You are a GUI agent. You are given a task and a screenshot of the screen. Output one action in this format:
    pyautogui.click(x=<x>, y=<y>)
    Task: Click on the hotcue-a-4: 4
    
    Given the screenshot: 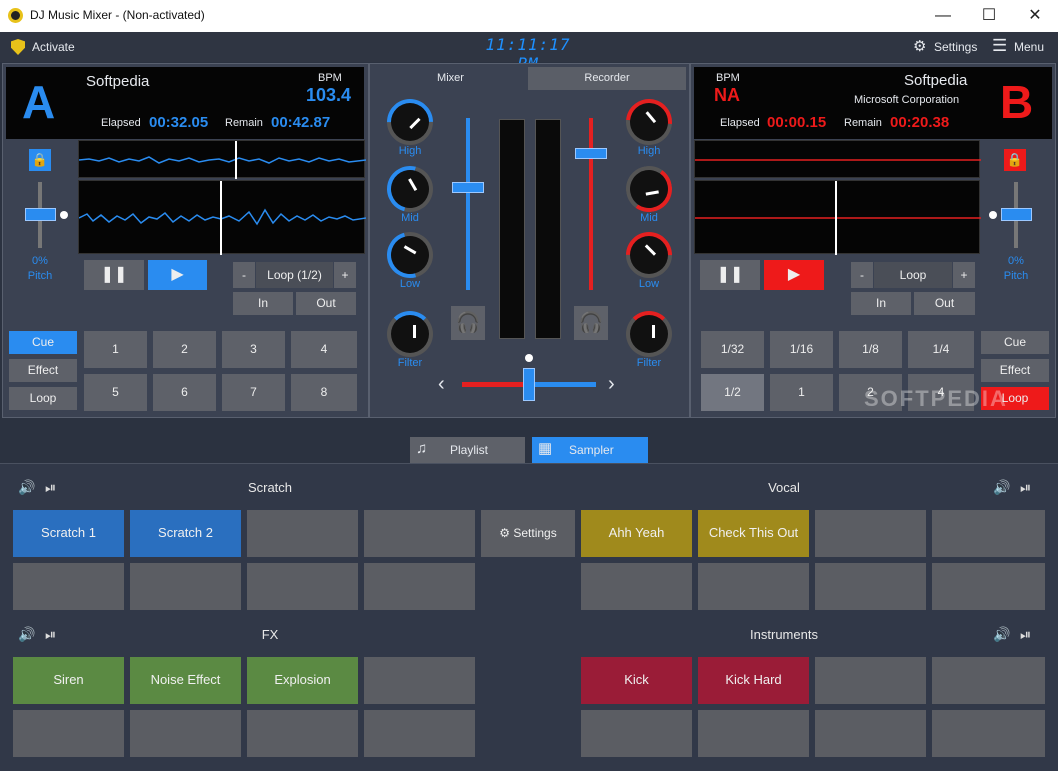 What is the action you would take?
    pyautogui.click(x=324, y=349)
    